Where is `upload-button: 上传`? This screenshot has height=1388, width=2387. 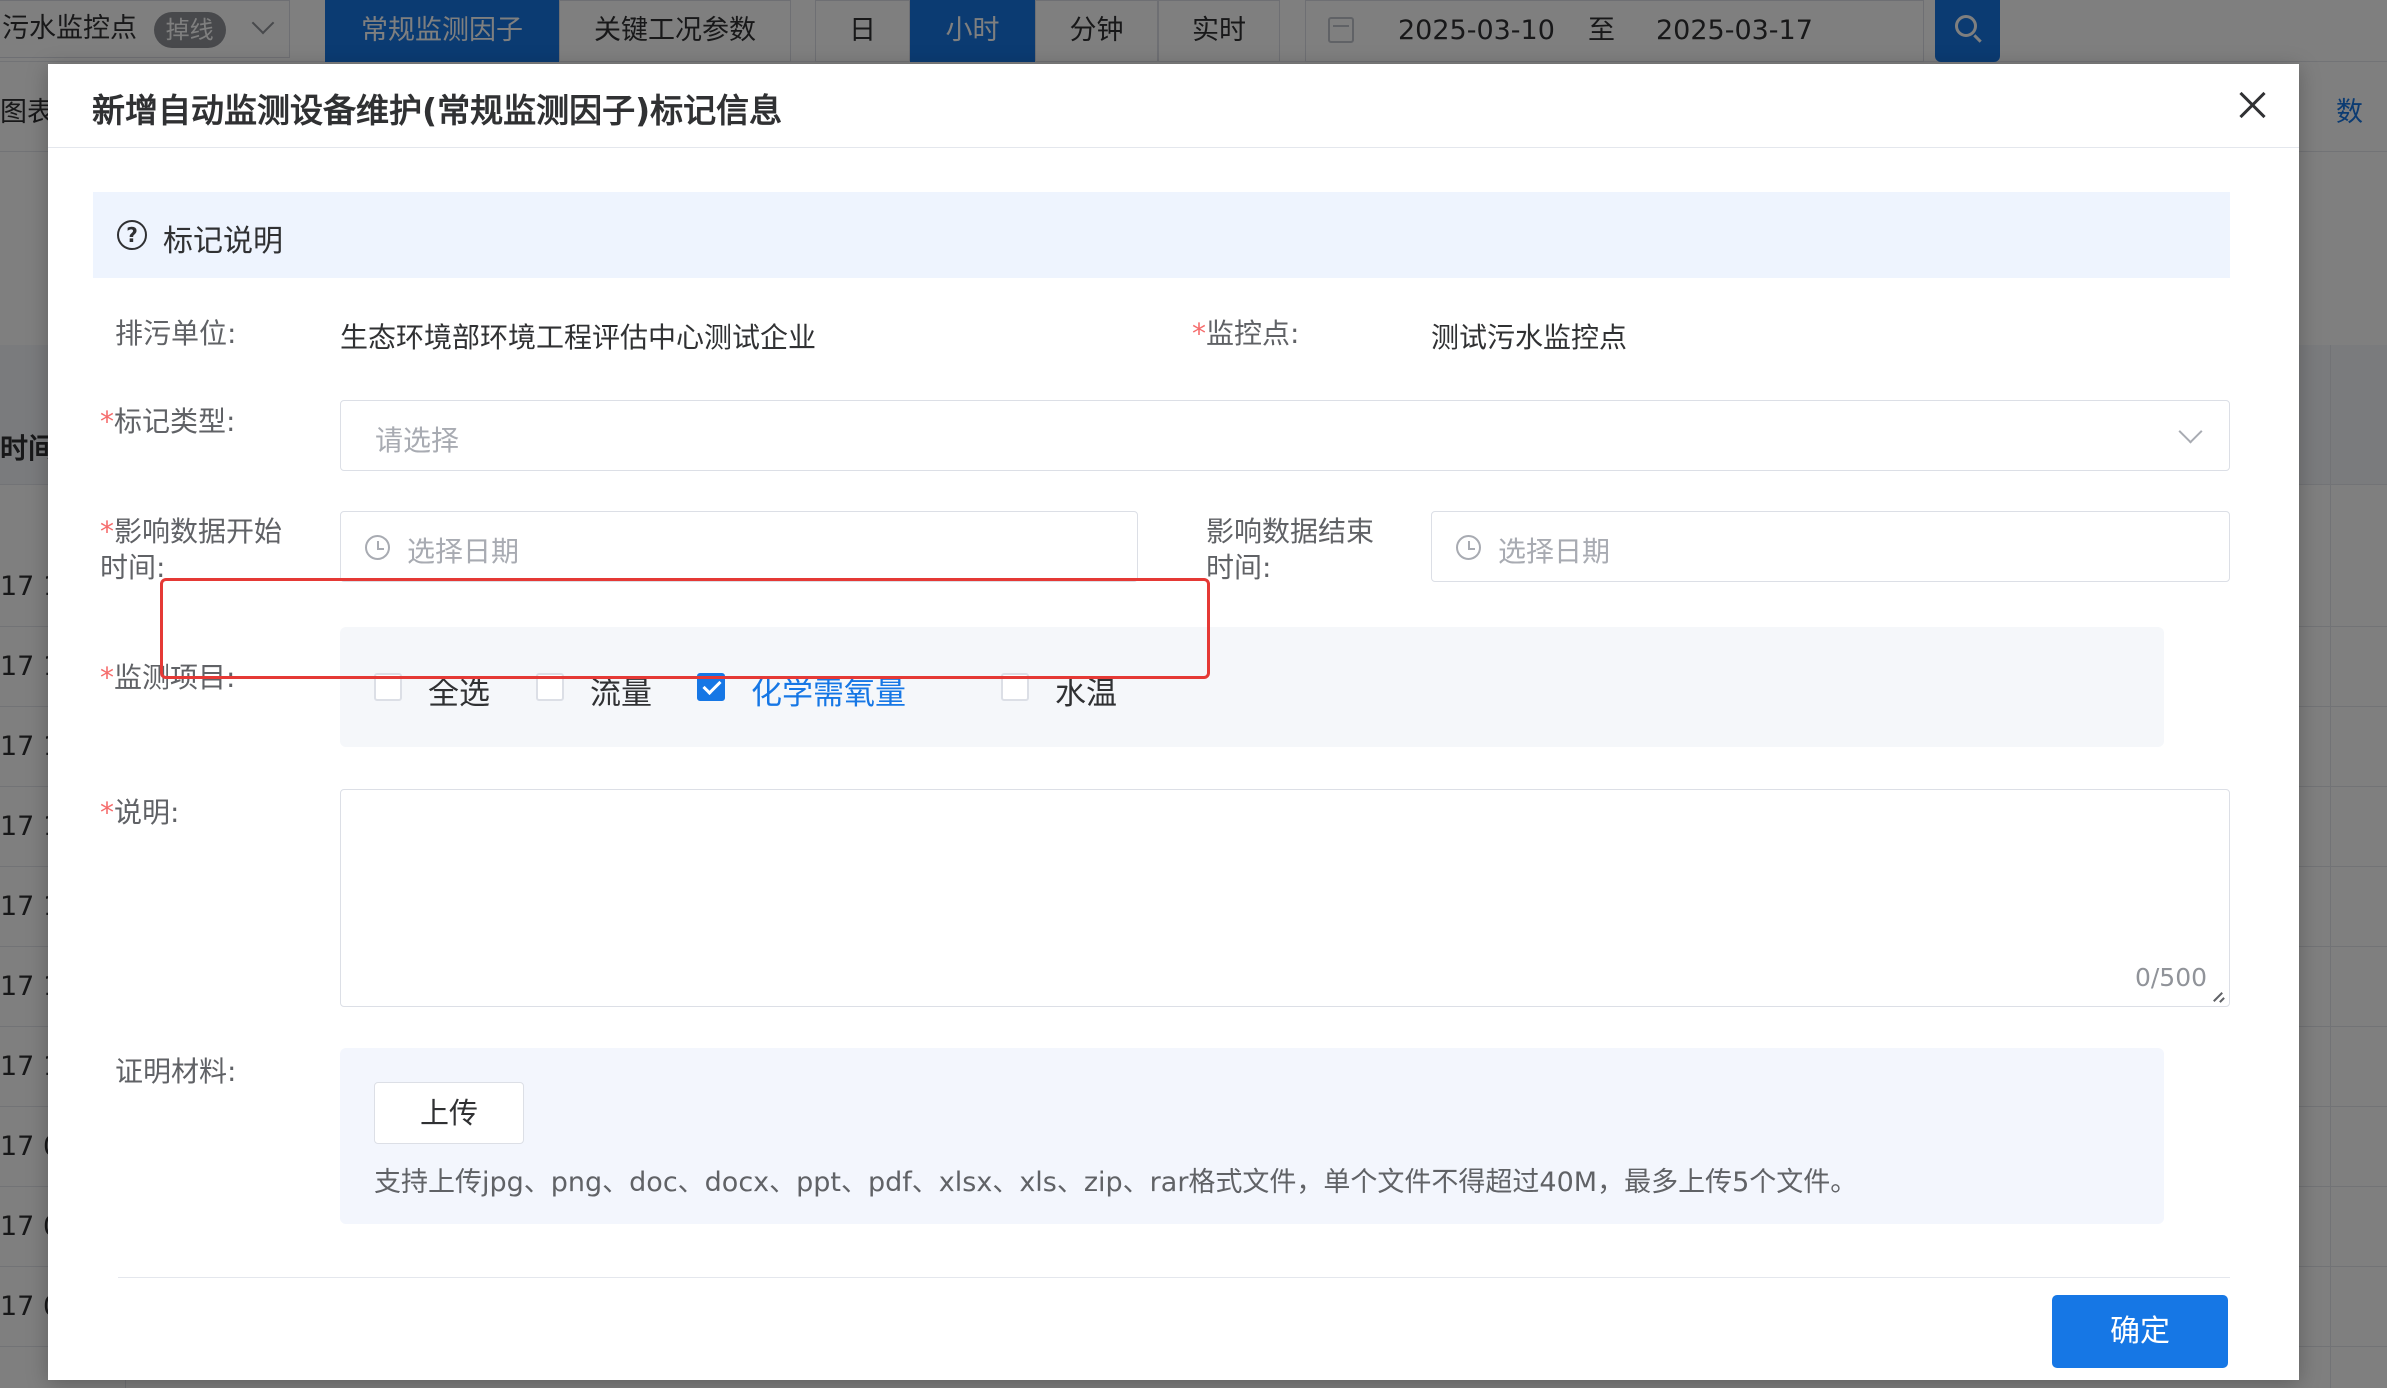 upload-button: 上传 is located at coordinates (449, 1113).